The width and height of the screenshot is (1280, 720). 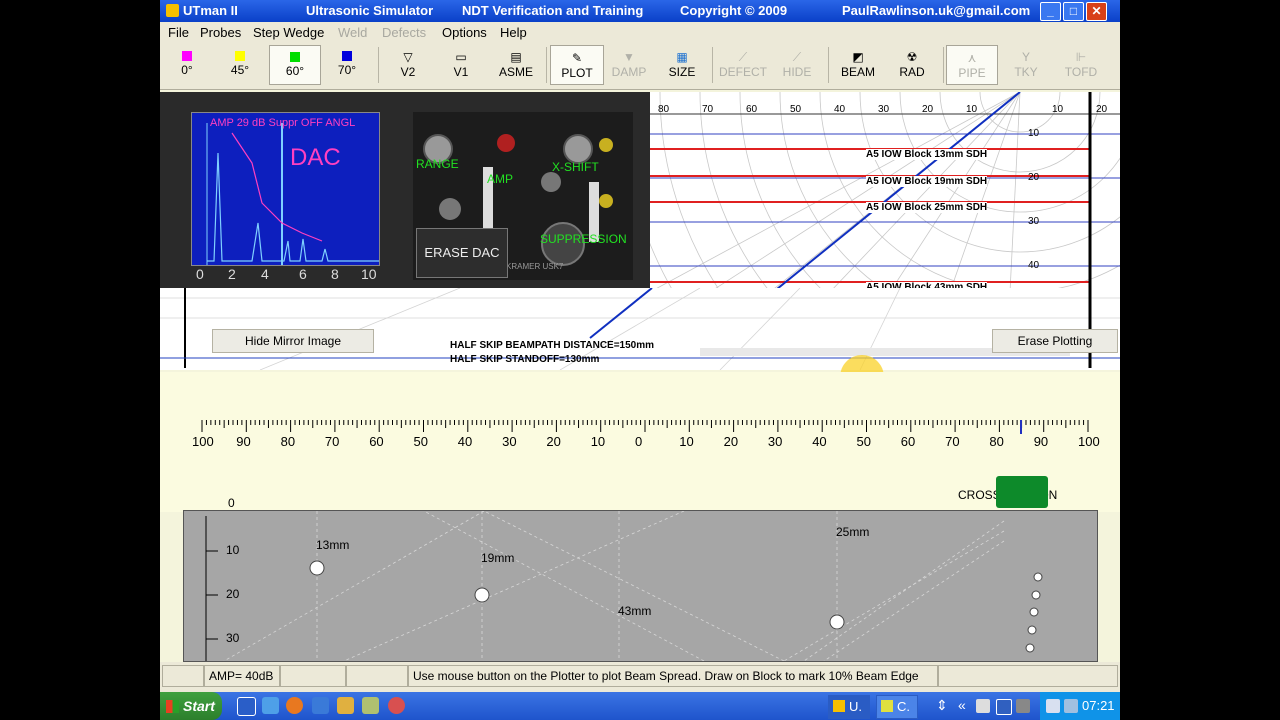 I want to click on network-icon, so click(x=370, y=705).